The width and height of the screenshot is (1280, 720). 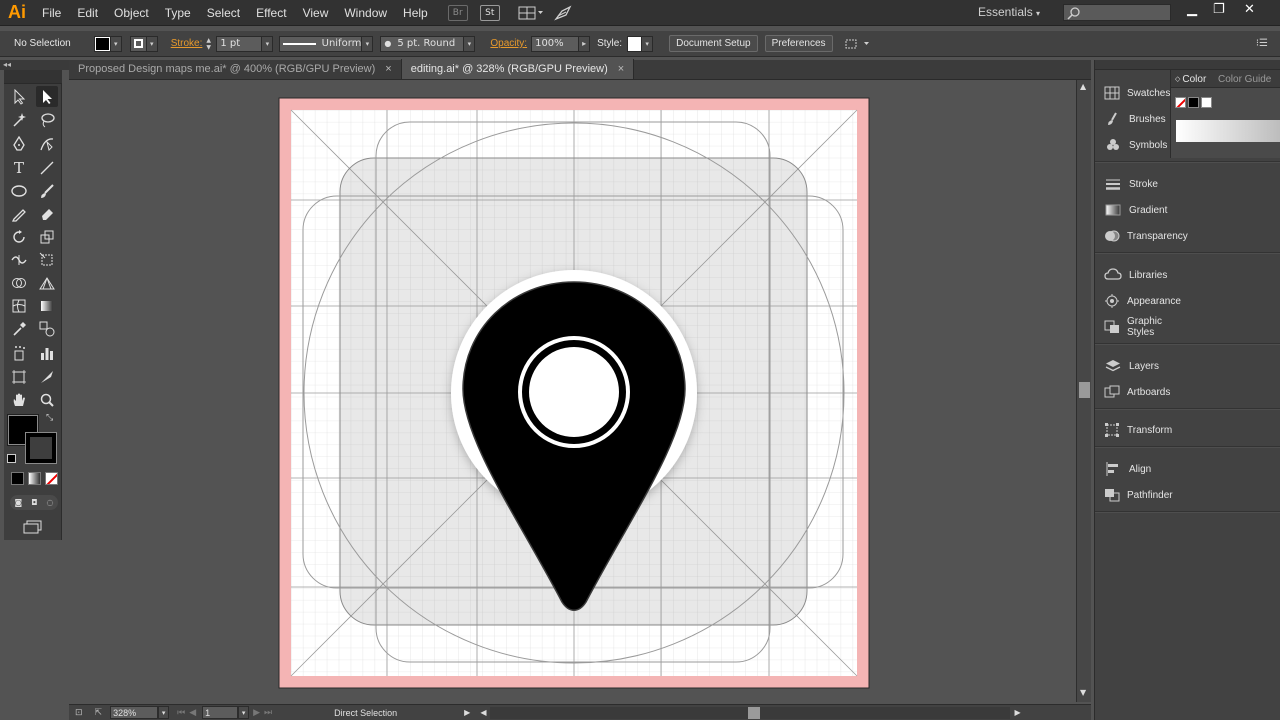 What do you see at coordinates (19, 167) in the screenshot?
I see `type-tool-icon: T` at bounding box center [19, 167].